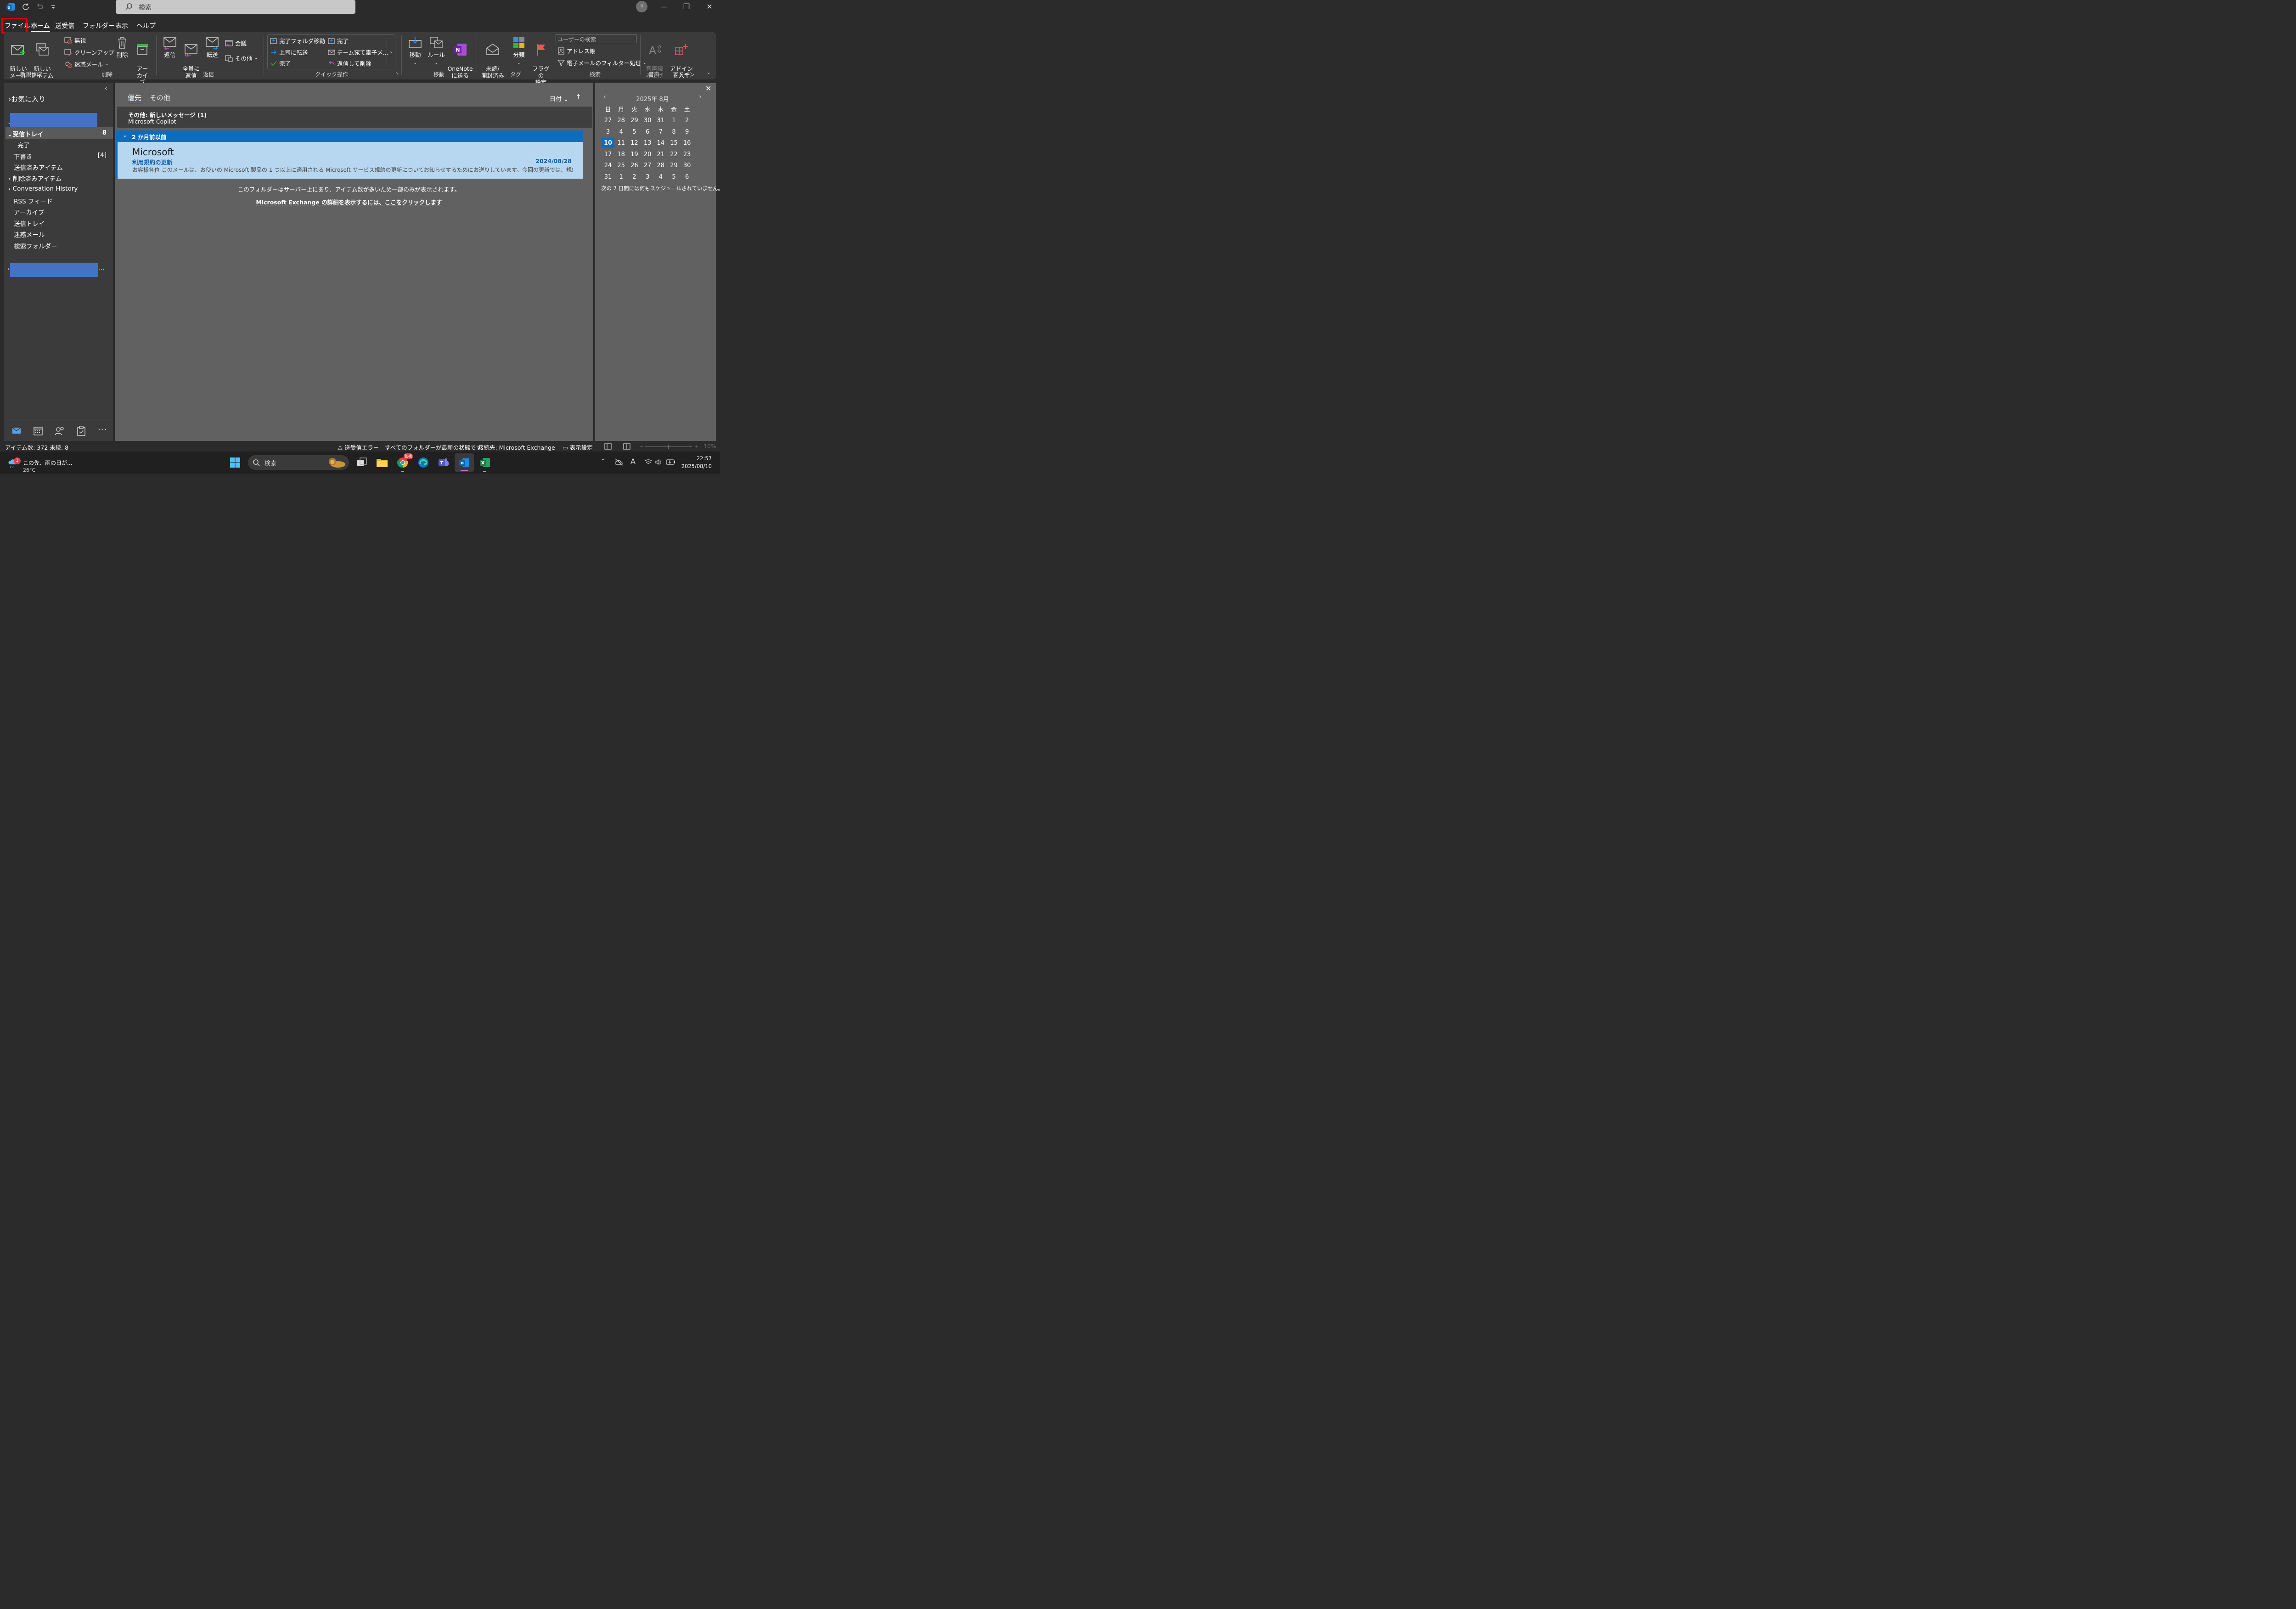 This screenshot has height=1609, width=2296. I want to click on calendar-day: 2, so click(634, 177).